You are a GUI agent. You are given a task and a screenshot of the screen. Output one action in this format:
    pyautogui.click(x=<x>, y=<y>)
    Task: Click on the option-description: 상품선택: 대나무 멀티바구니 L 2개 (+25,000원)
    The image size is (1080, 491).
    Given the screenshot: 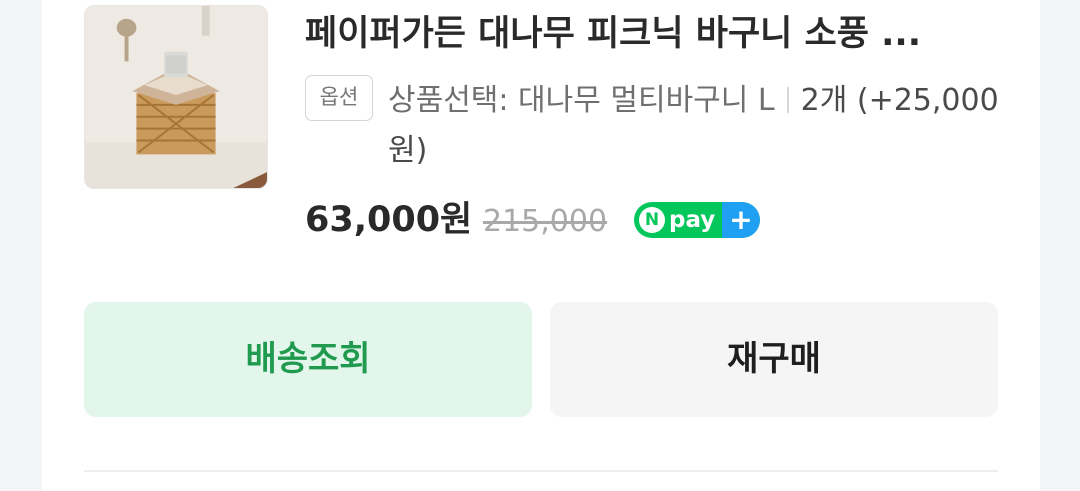 What is the action you would take?
    pyautogui.click(x=698, y=126)
    